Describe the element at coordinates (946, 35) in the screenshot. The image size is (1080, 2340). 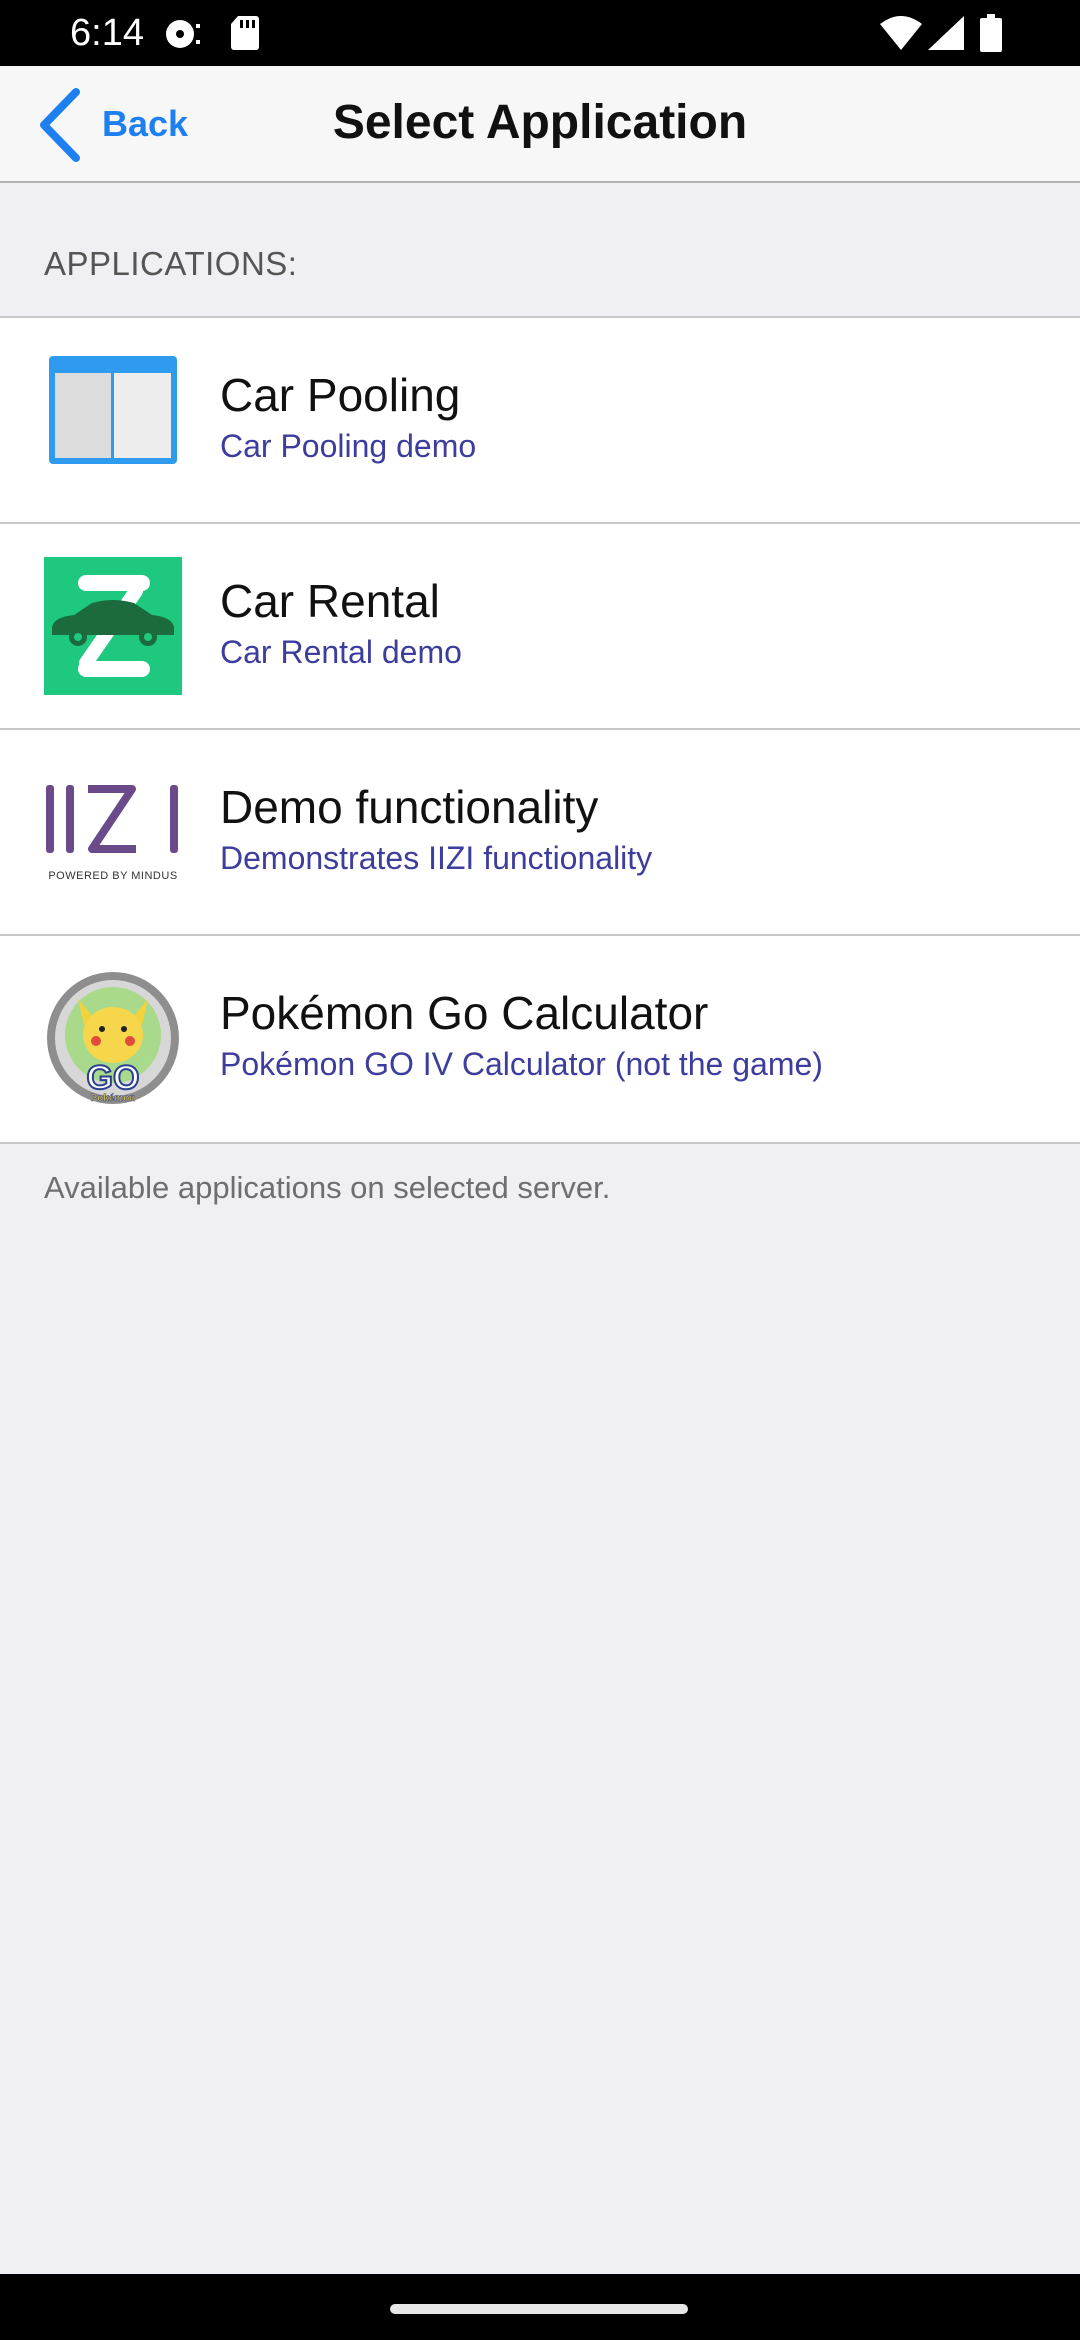
I see `cellular-signal-icon` at that location.